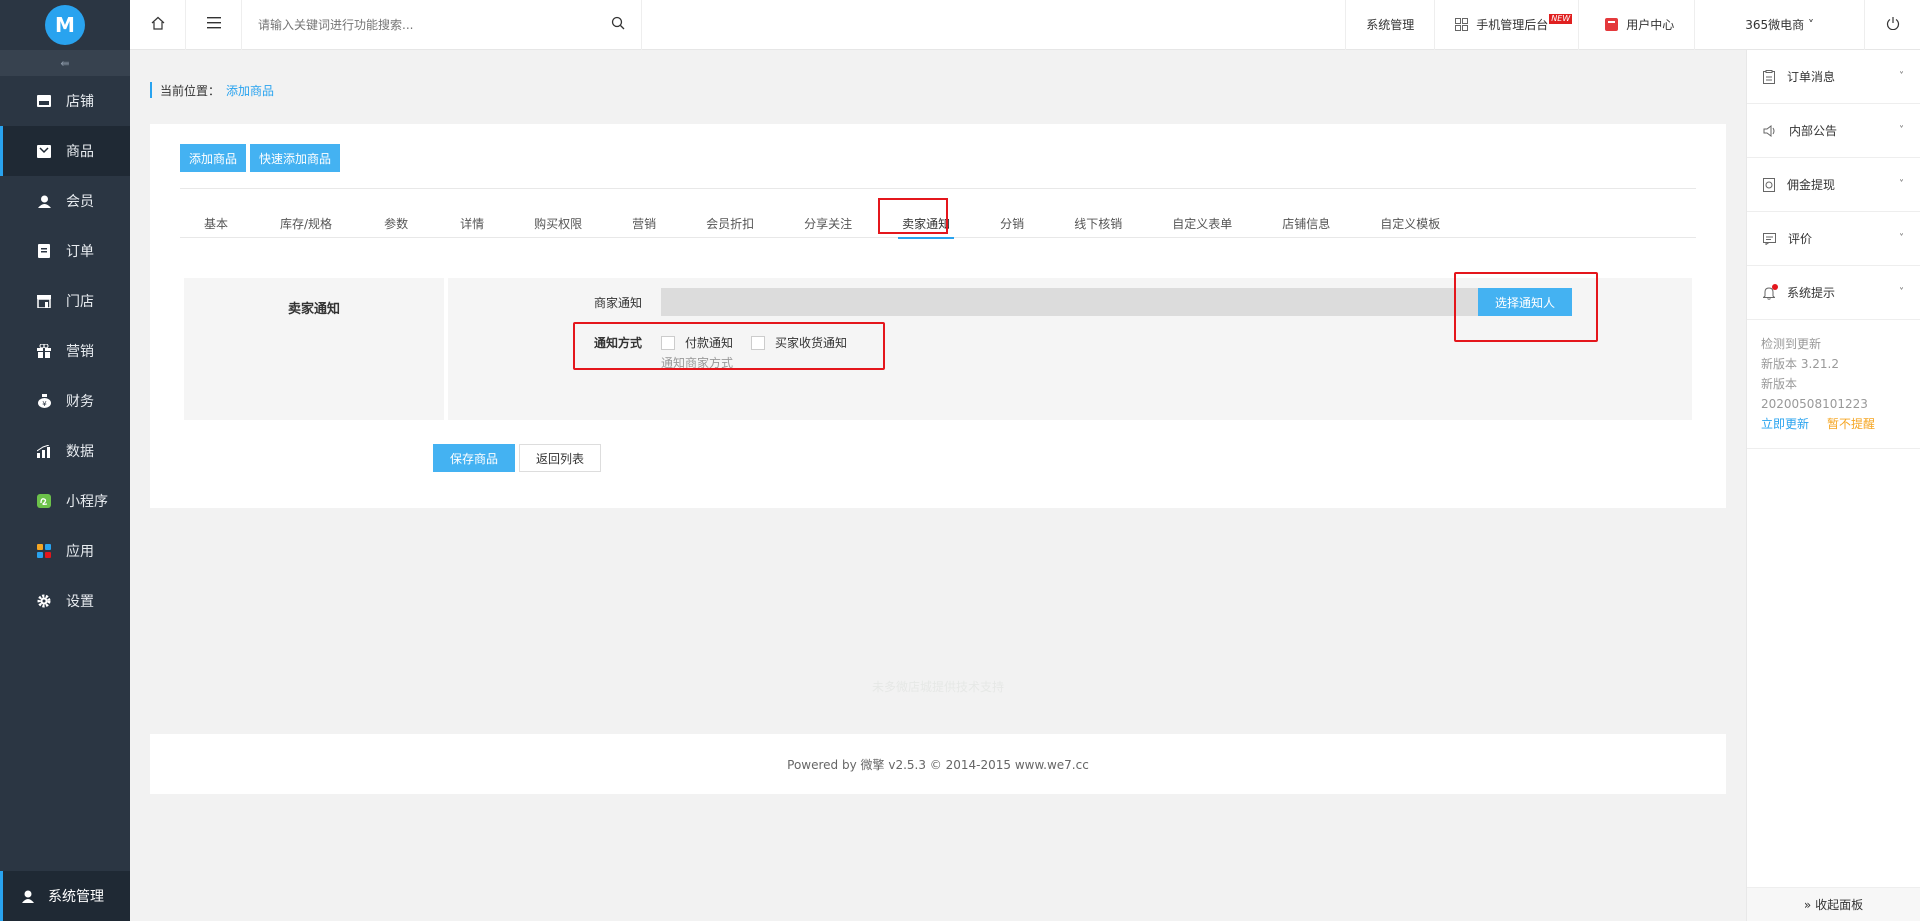 The height and width of the screenshot is (921, 1920). Describe the element at coordinates (1025, 25) in the screenshot. I see `top-bar: 系统管理 手机管理后台 NEW 用户中心 365微电商 ˅` at that location.